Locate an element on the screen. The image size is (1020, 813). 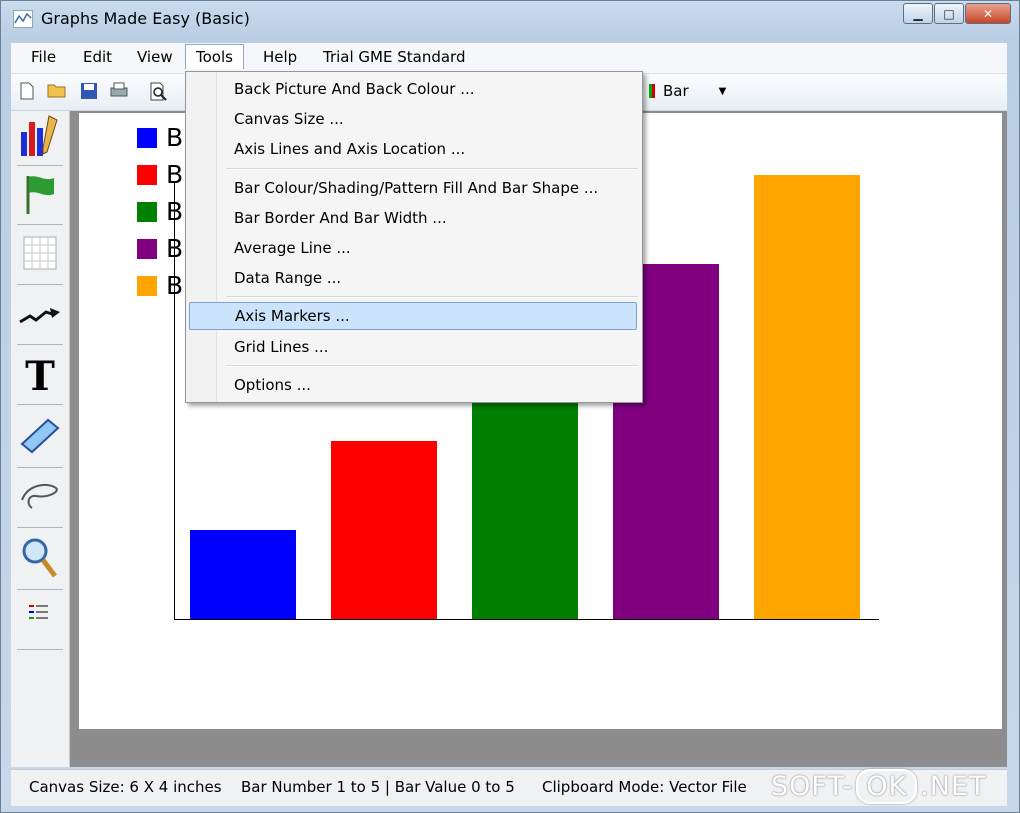
menu-file: File is located at coordinates (43, 57).